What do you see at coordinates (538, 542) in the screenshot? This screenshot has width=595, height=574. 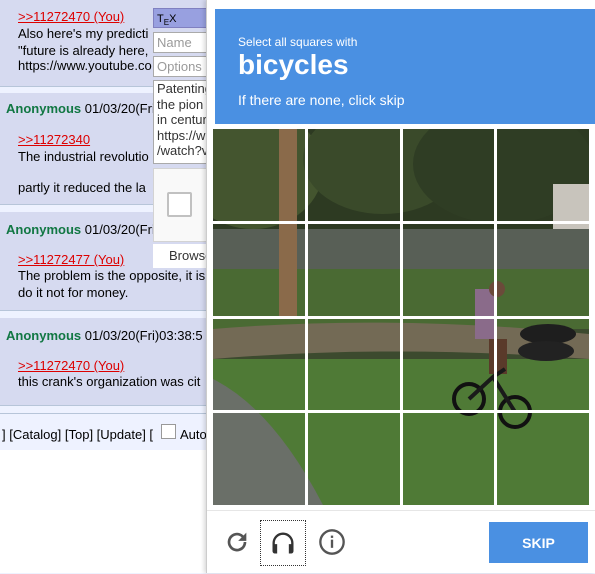 I see `skip-button: SKIP` at bounding box center [538, 542].